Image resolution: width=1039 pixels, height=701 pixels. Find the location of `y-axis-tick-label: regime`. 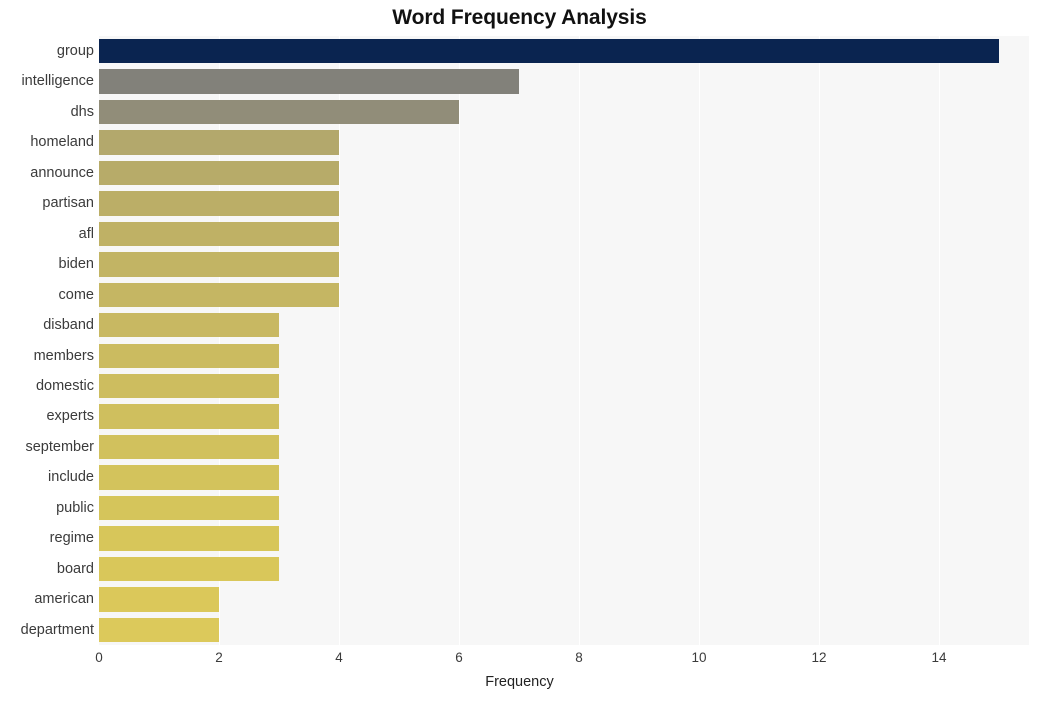

y-axis-tick-label: regime is located at coordinates (71, 538).